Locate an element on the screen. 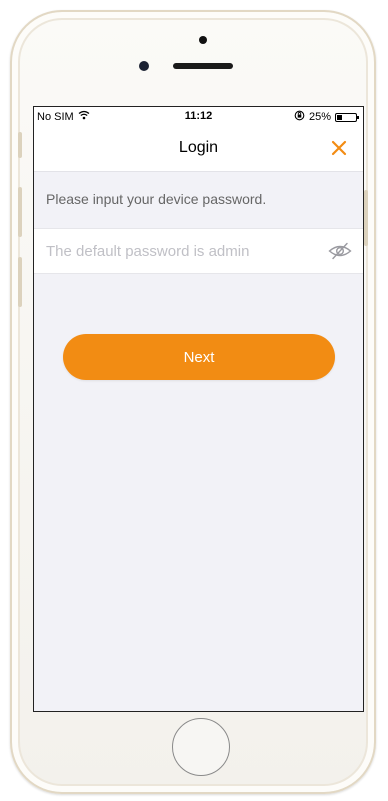 The width and height of the screenshot is (388, 801). close-x-icon is located at coordinates (339, 148).